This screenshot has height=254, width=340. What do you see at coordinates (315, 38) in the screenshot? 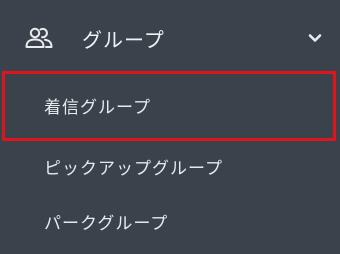
I see `chevron-down-icon` at bounding box center [315, 38].